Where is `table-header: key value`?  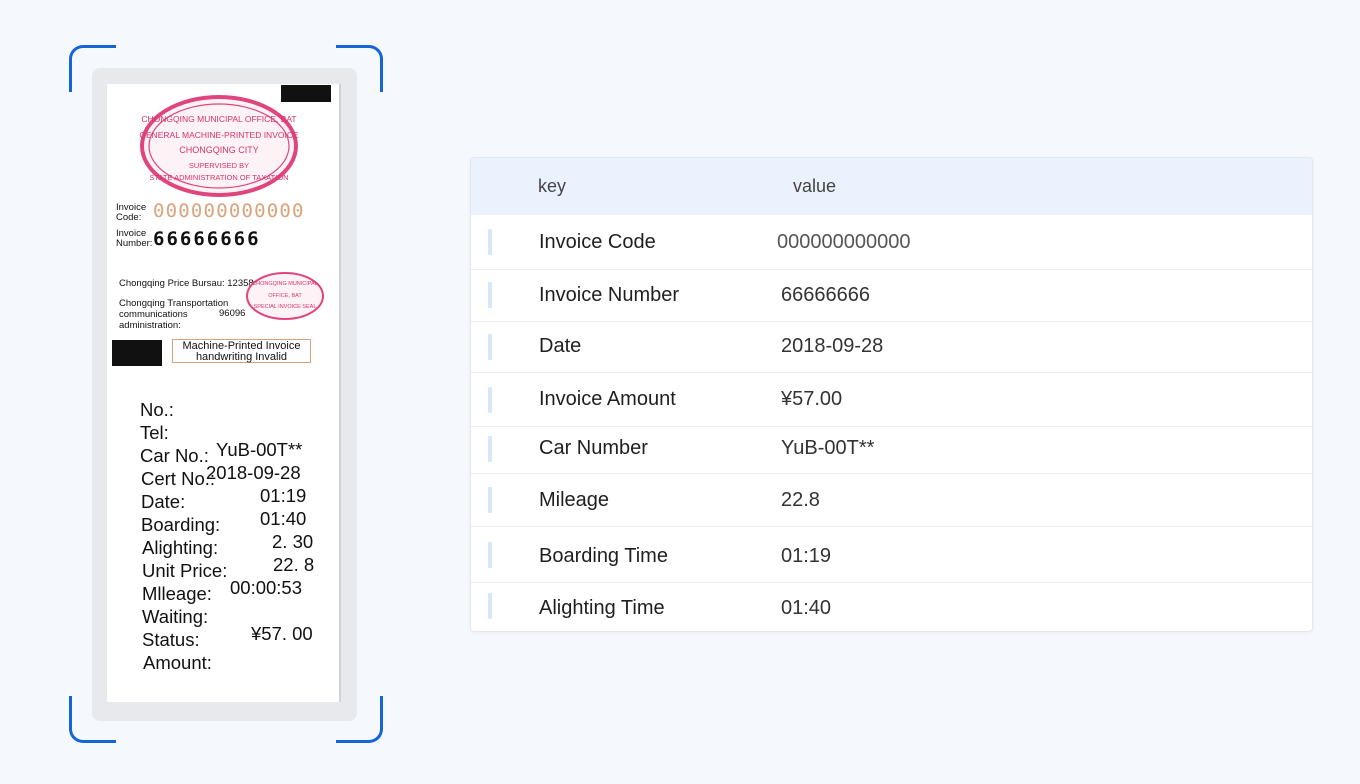 table-header: key value is located at coordinates (891, 186).